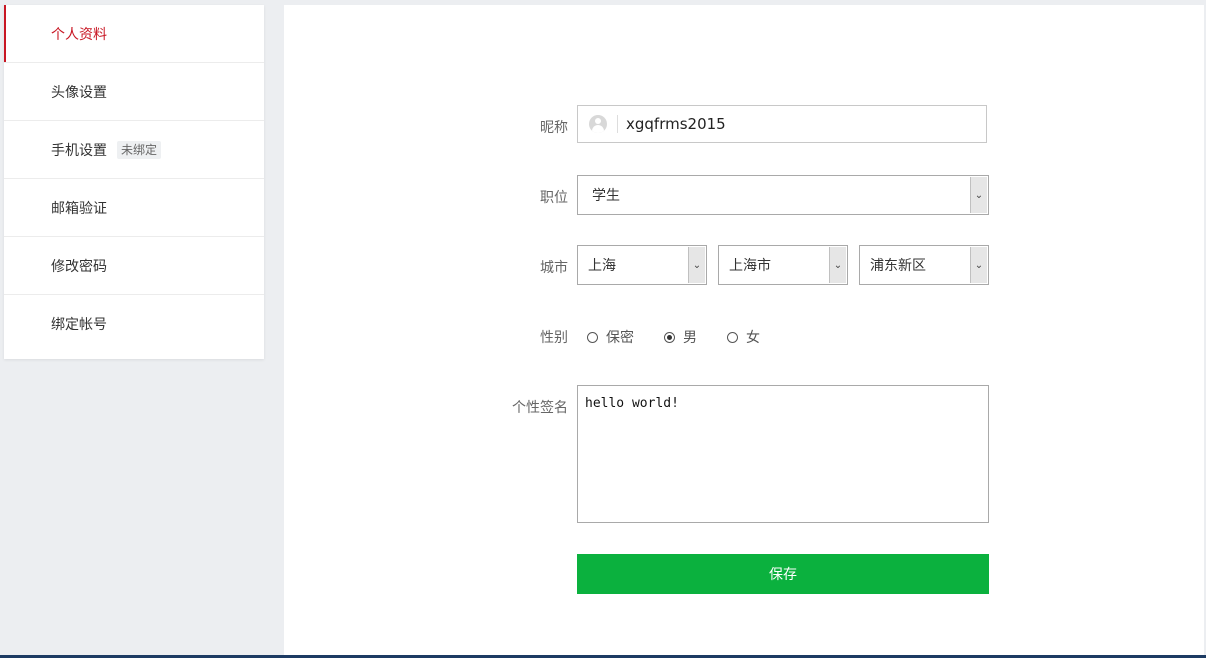  I want to click on settings-sidebar: 个人资料 头像设置 手机设置 未绑定 邮箱验证 修改密码 绑定帐号, so click(134, 182).